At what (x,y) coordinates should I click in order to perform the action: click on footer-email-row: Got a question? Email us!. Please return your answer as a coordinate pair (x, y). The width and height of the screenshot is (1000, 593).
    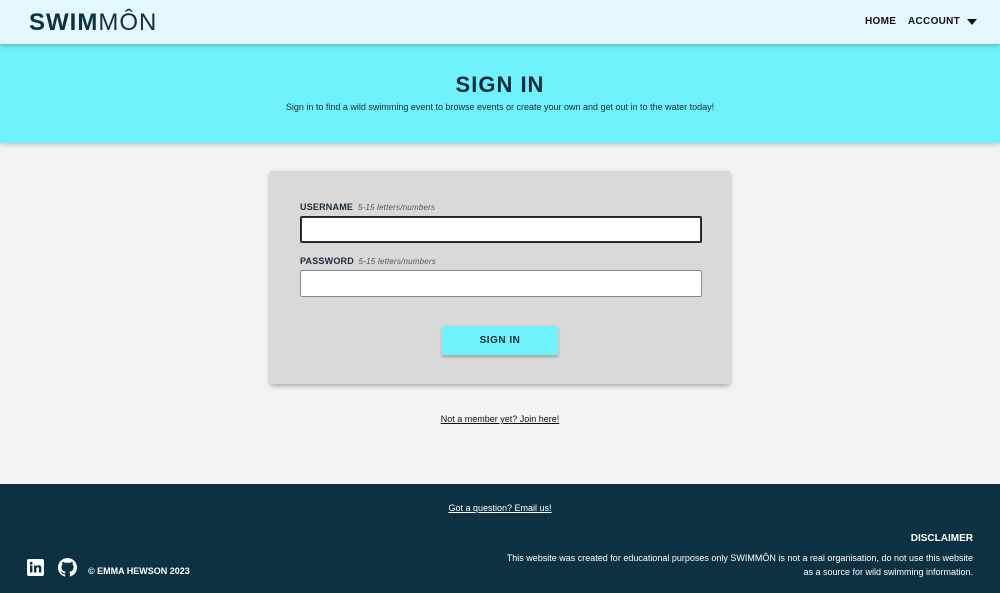
    Looking at the image, I should click on (500, 508).